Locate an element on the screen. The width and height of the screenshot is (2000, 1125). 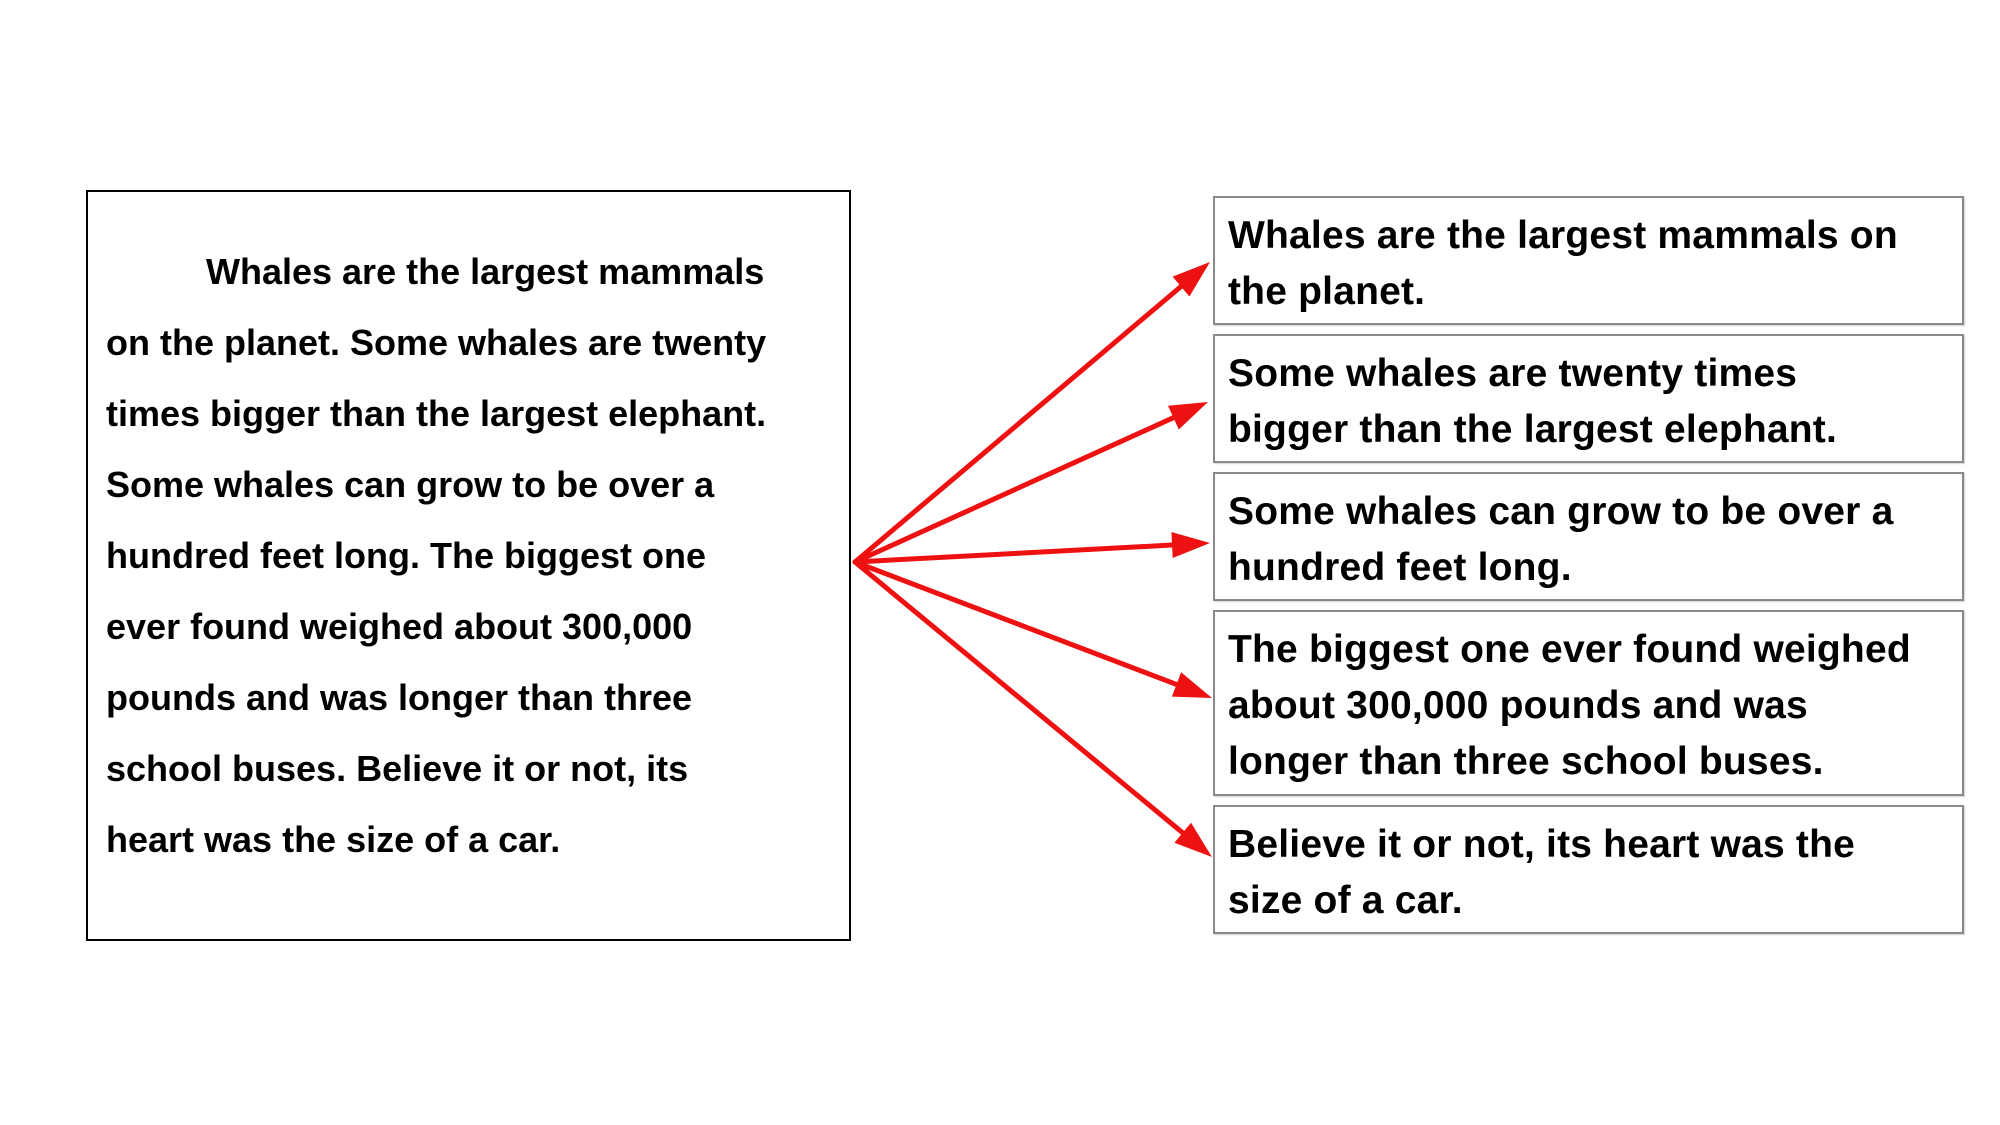
sentence-4-line-1: The biggest one ever found weighed is located at coordinates (1569, 649).